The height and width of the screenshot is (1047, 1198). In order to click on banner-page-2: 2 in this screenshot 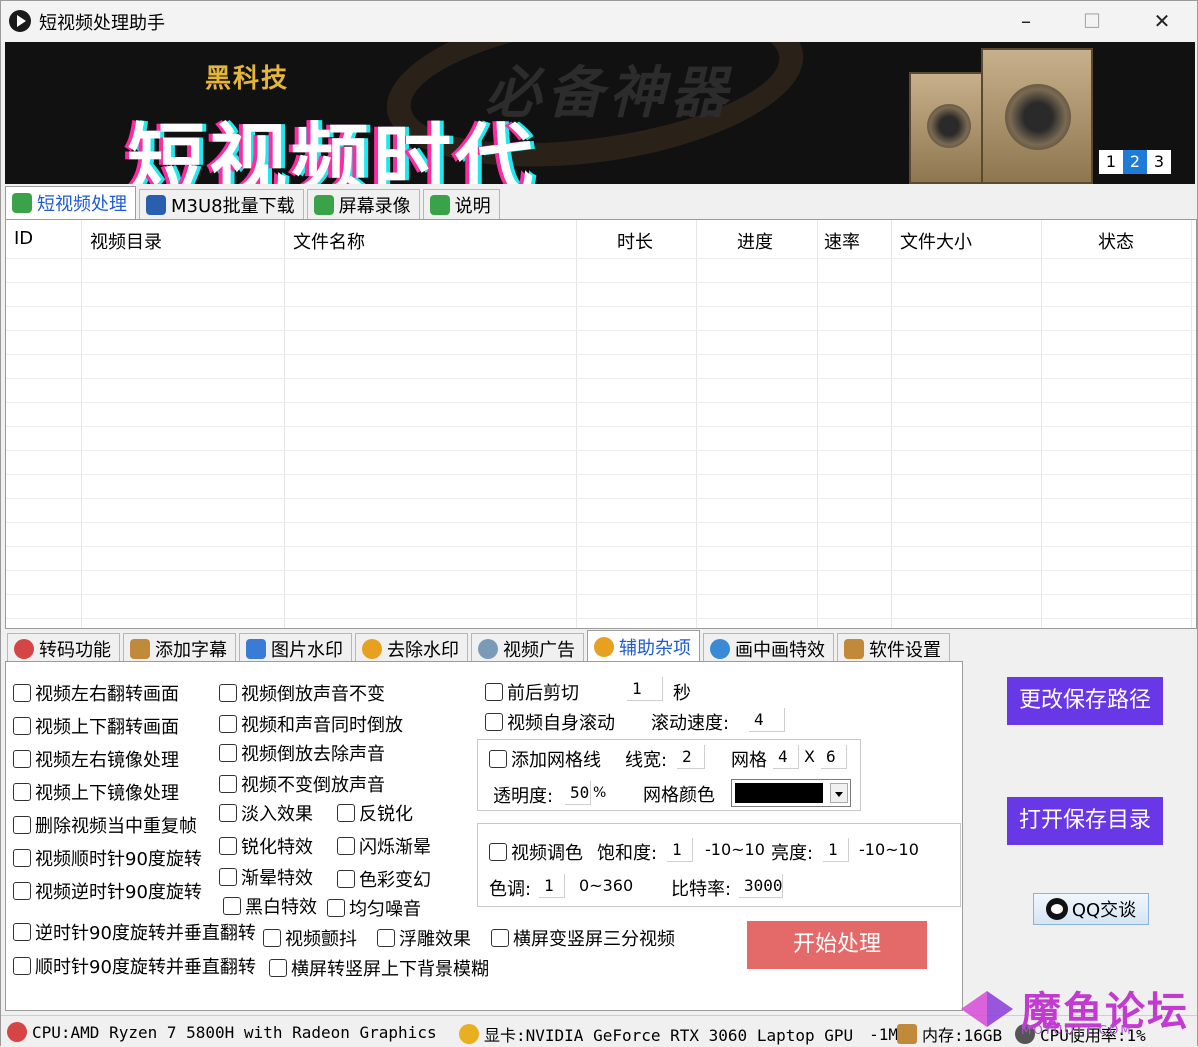, I will do `click(1135, 162)`.